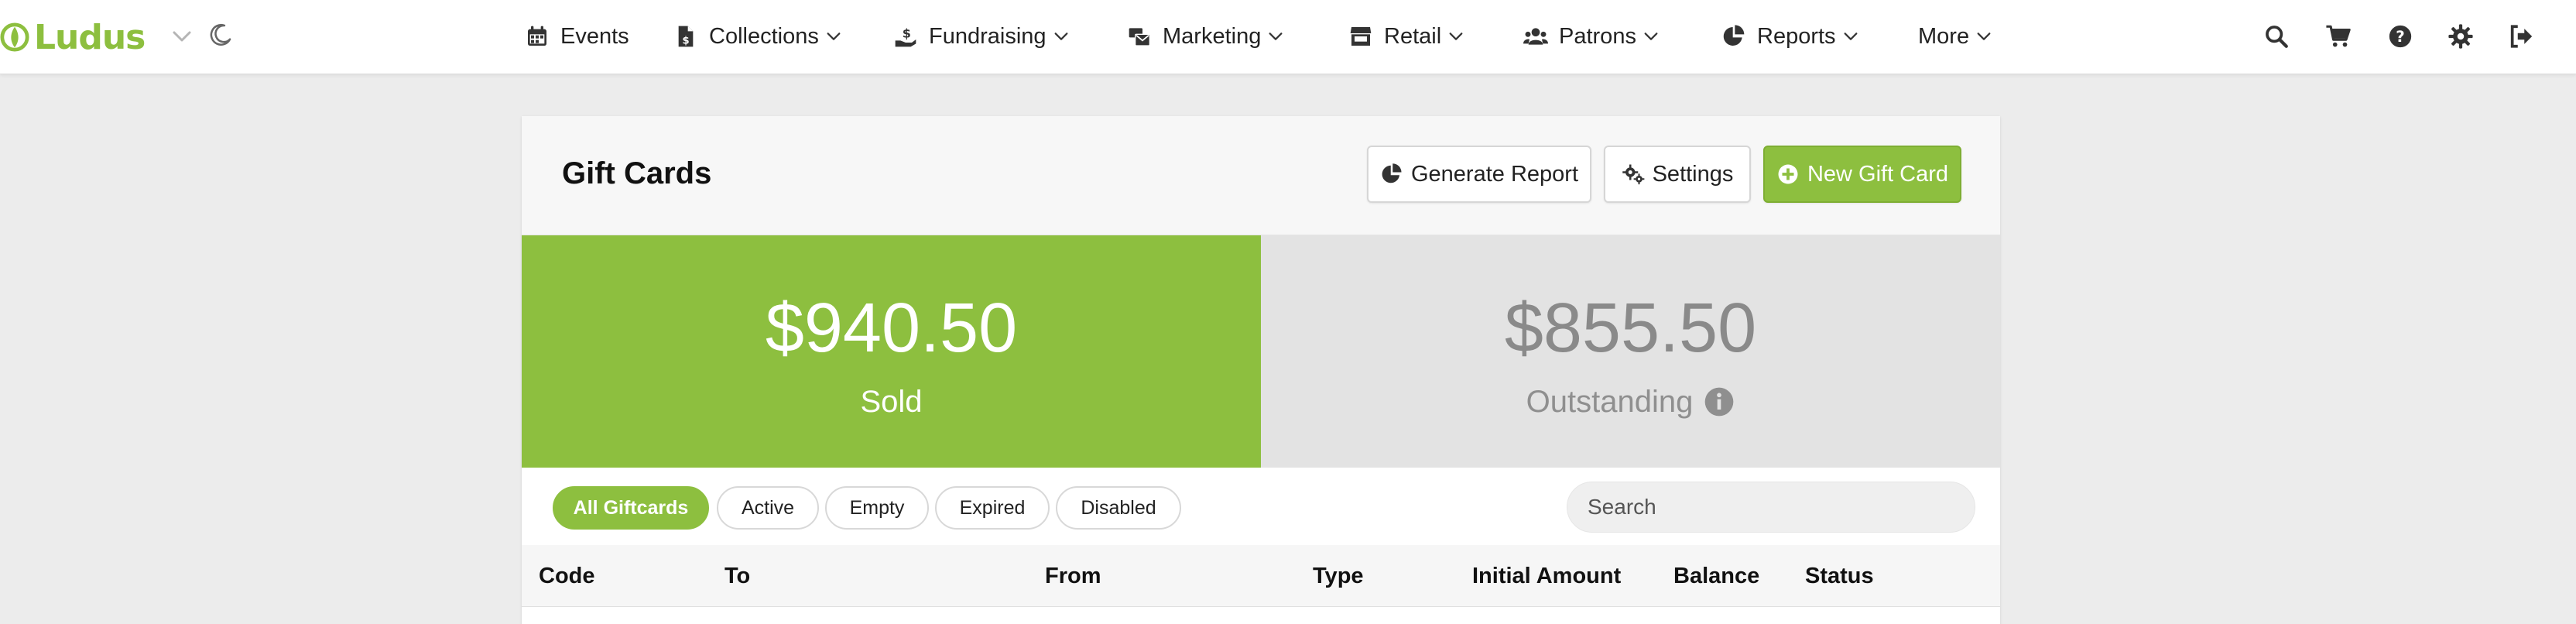 This screenshot has height=624, width=2576. I want to click on nav-label-marketing: Marketing, so click(1212, 36).